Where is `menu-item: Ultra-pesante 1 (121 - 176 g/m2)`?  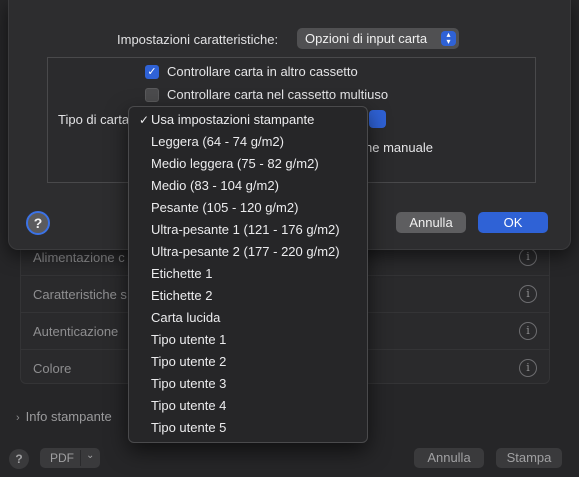 menu-item: Ultra-pesante 1 (121 - 176 g/m2) is located at coordinates (248, 230).